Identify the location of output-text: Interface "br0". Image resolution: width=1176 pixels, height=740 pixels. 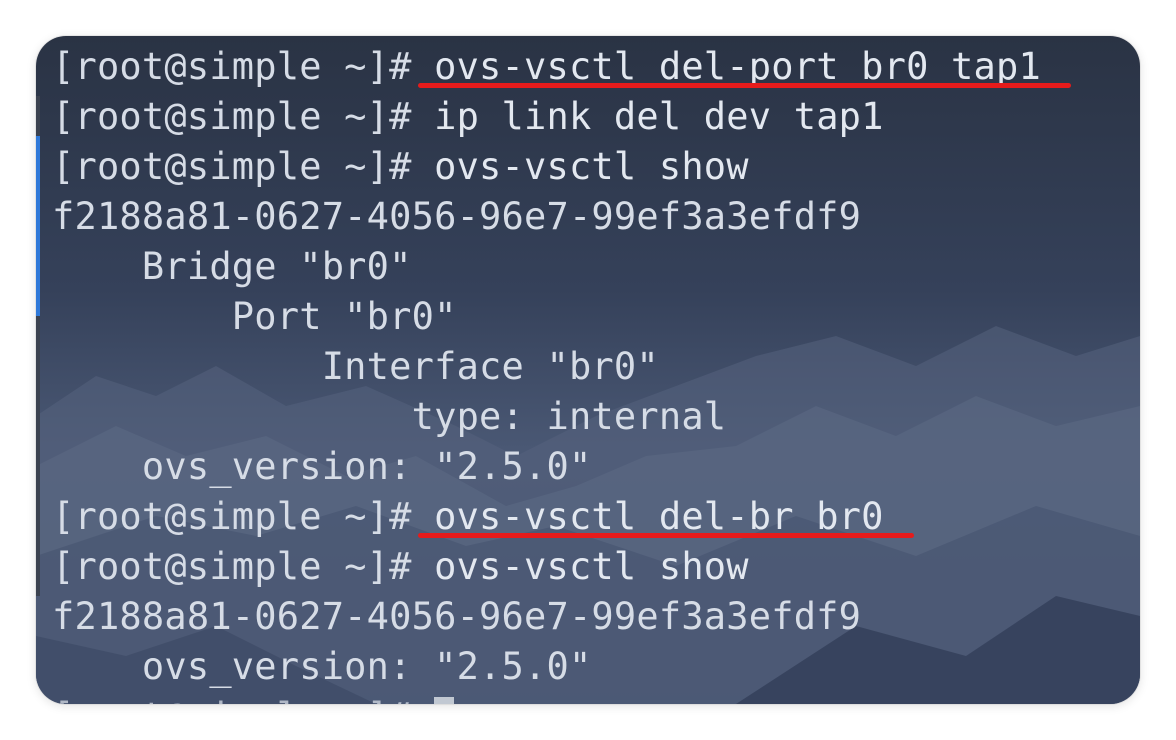
(355, 366).